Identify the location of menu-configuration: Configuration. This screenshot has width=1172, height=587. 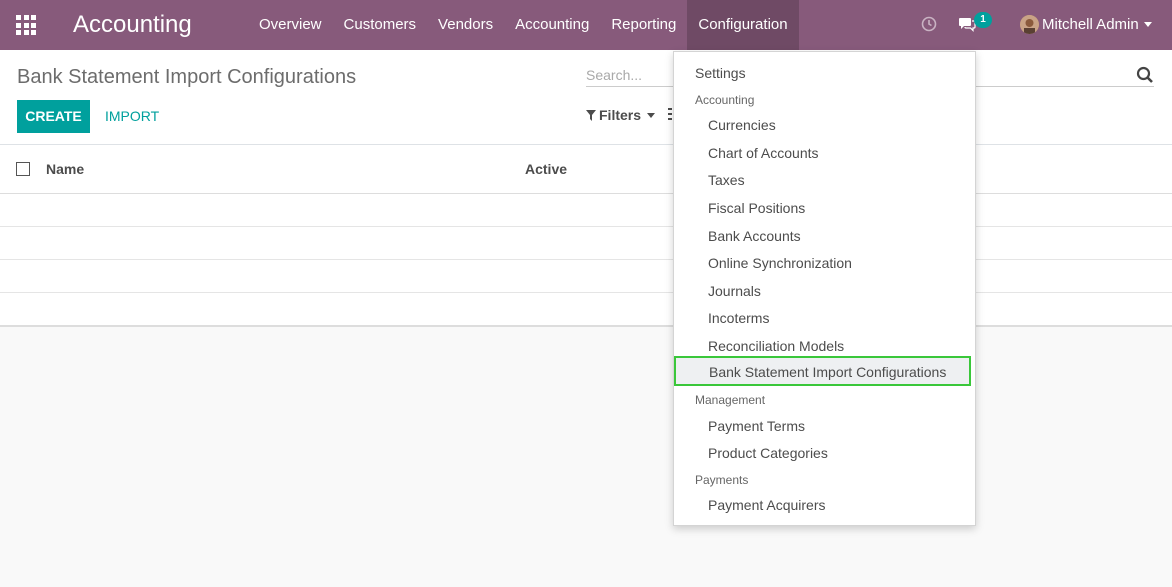
(743, 25).